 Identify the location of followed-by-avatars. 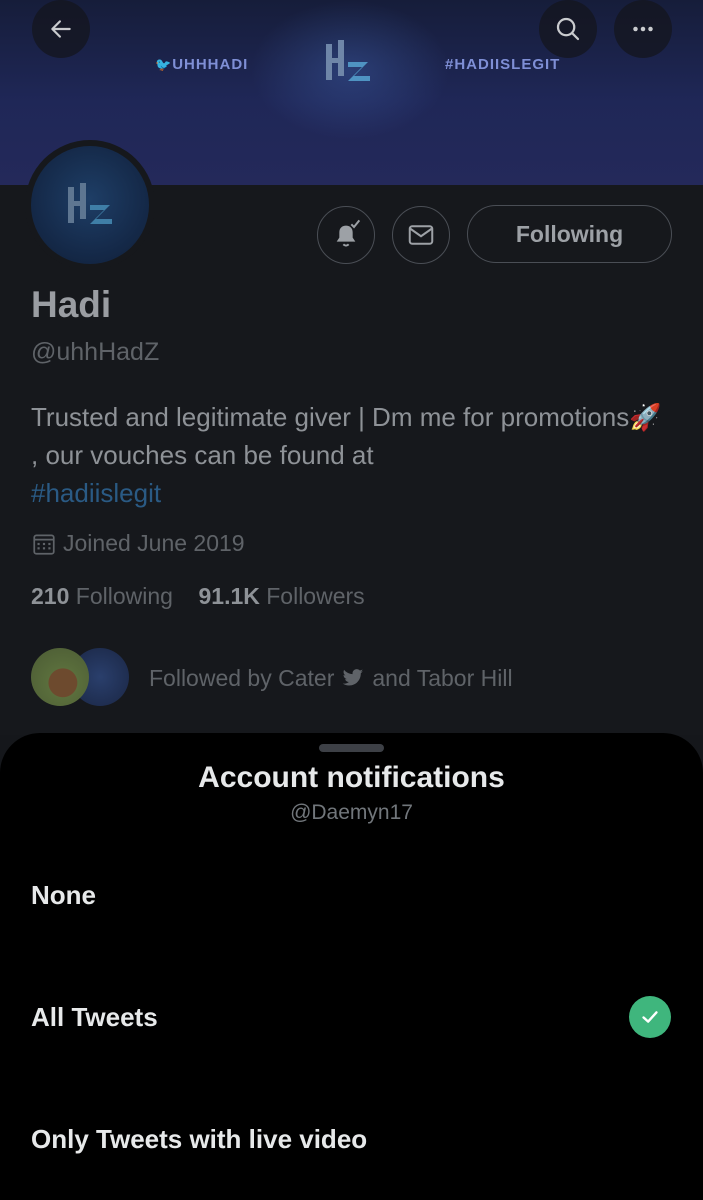
(81, 678).